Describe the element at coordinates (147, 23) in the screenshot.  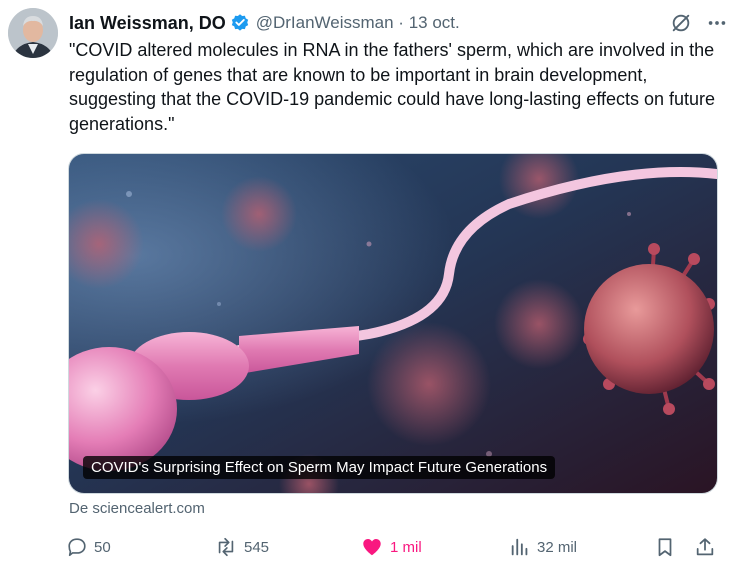
I see `author-name: Ian Weissman, DO` at that location.